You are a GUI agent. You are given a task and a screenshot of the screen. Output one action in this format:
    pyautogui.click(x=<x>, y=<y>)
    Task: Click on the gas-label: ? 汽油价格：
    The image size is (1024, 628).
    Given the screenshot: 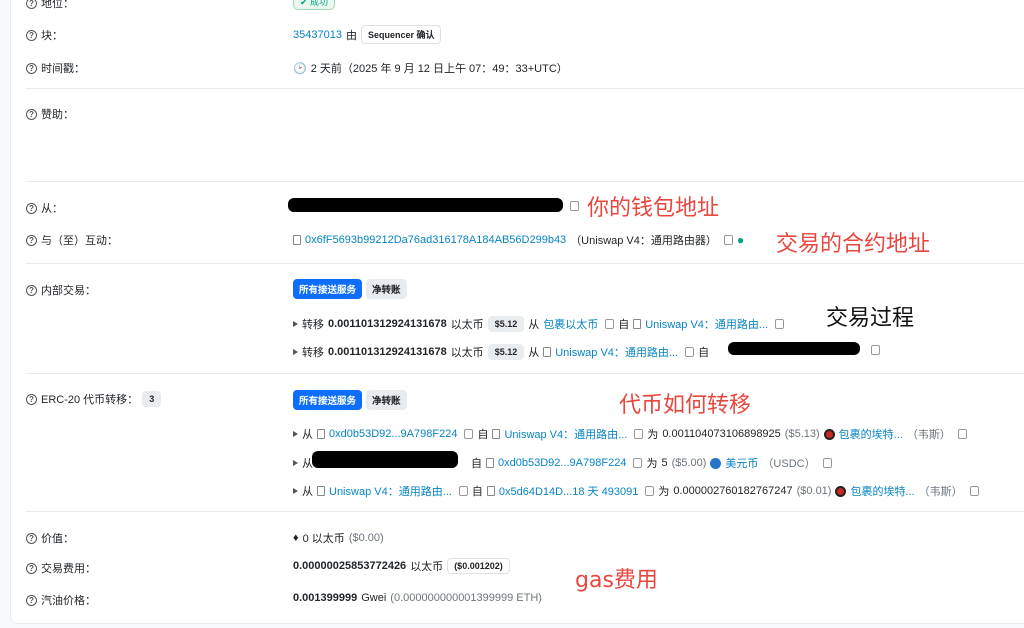 What is the action you would take?
    pyautogui.click(x=61, y=600)
    